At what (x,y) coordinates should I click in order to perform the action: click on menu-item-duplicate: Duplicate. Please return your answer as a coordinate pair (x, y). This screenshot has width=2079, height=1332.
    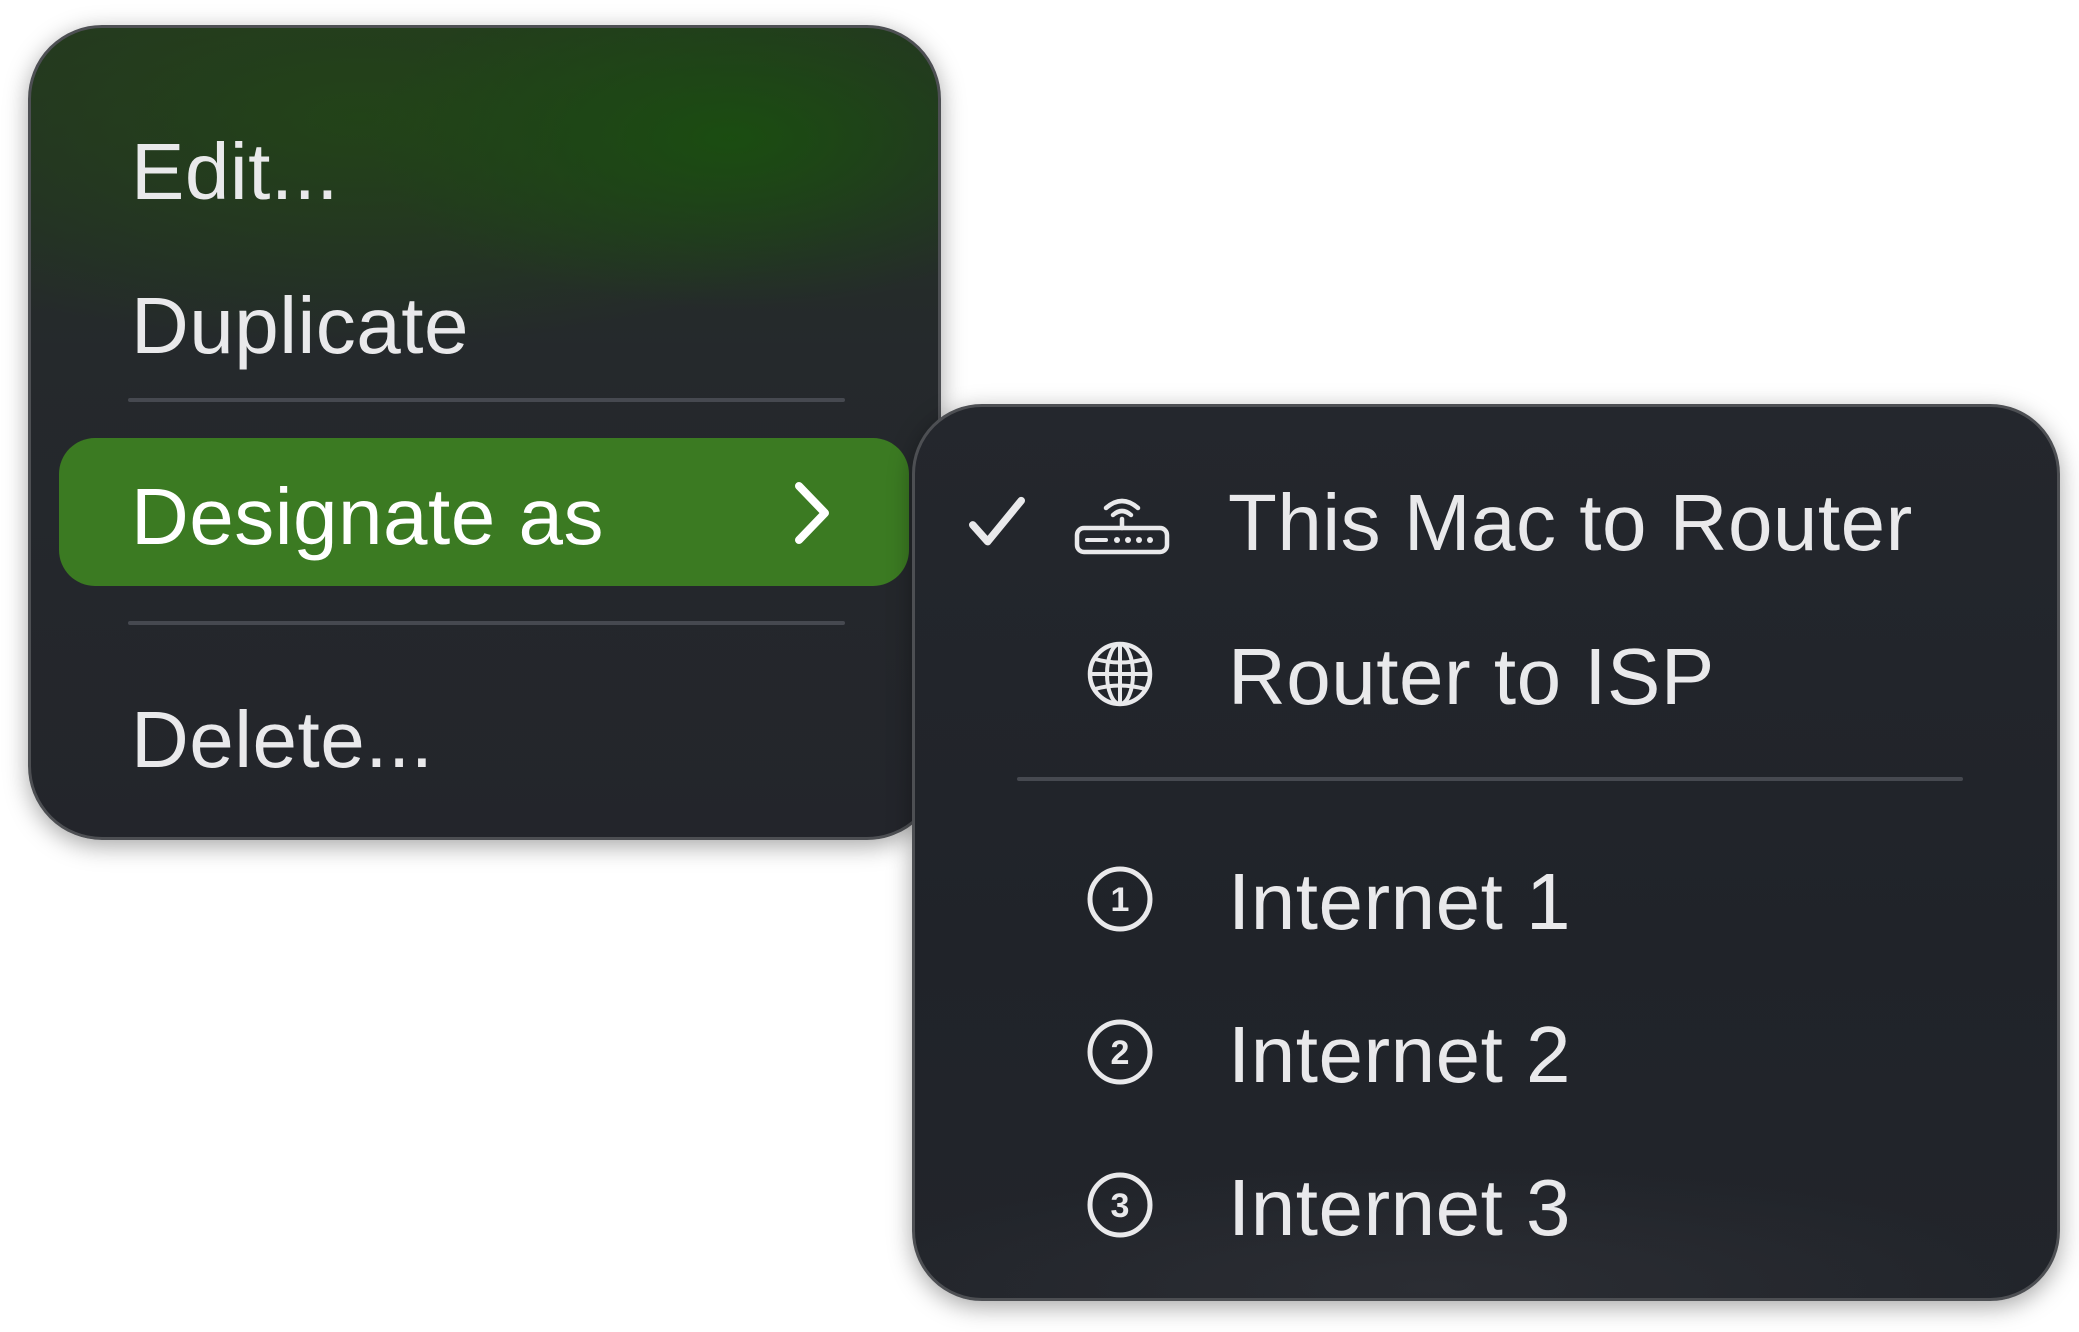
    Looking at the image, I should click on (300, 326).